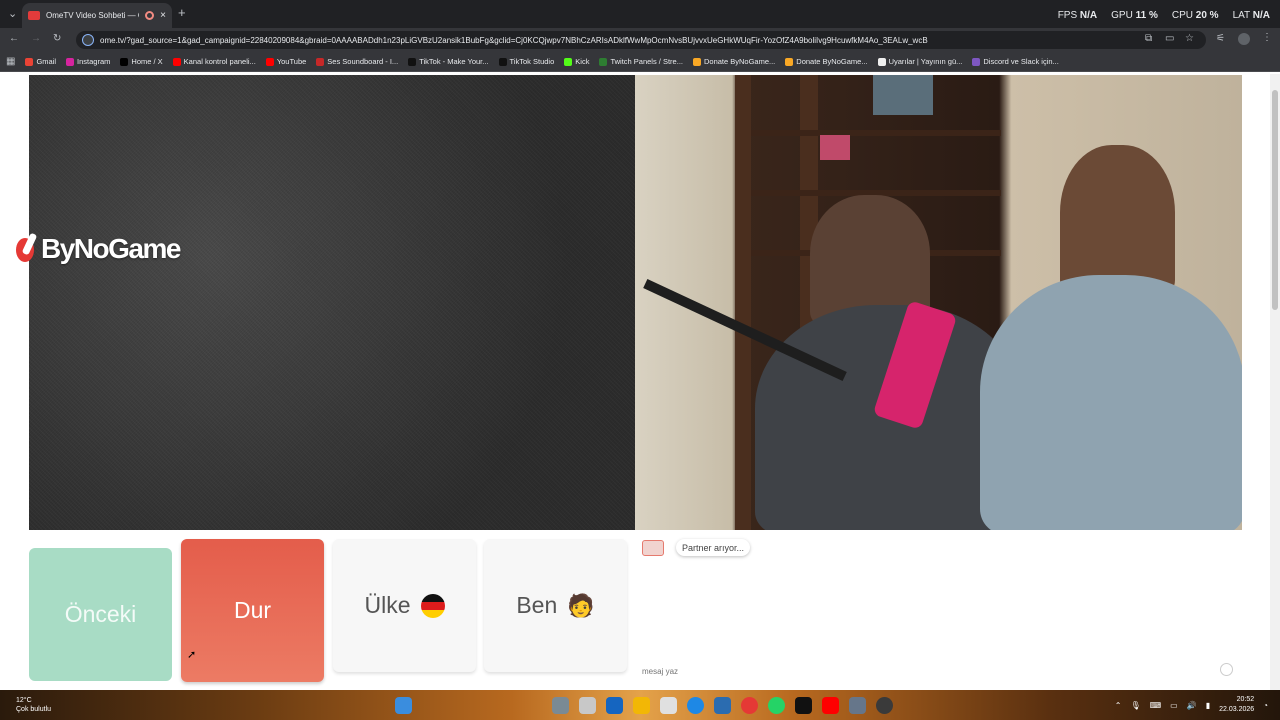 Image resolution: width=1280 pixels, height=720 pixels. Describe the element at coordinates (1148, 38) in the screenshot. I see `translate-icon: ⧉` at that location.